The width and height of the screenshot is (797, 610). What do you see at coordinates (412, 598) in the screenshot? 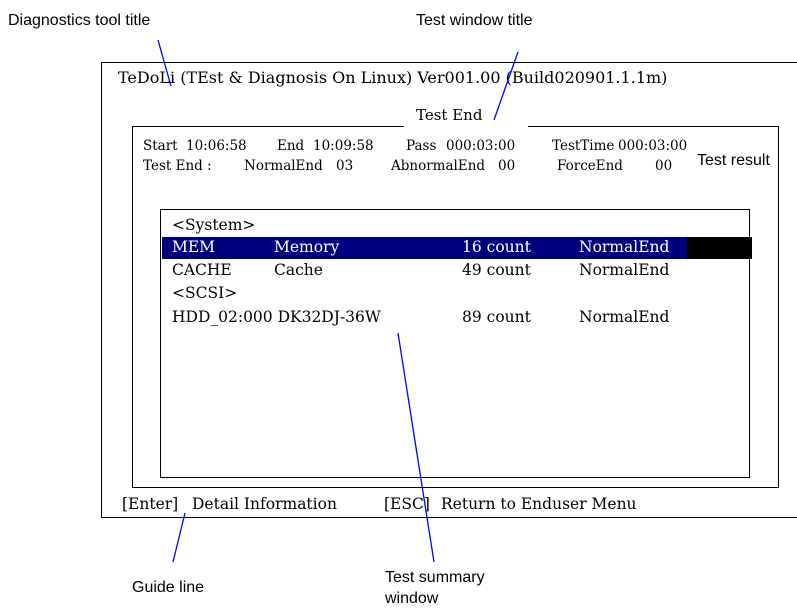
I see `callout-test-summary-window-line2: window` at bounding box center [412, 598].